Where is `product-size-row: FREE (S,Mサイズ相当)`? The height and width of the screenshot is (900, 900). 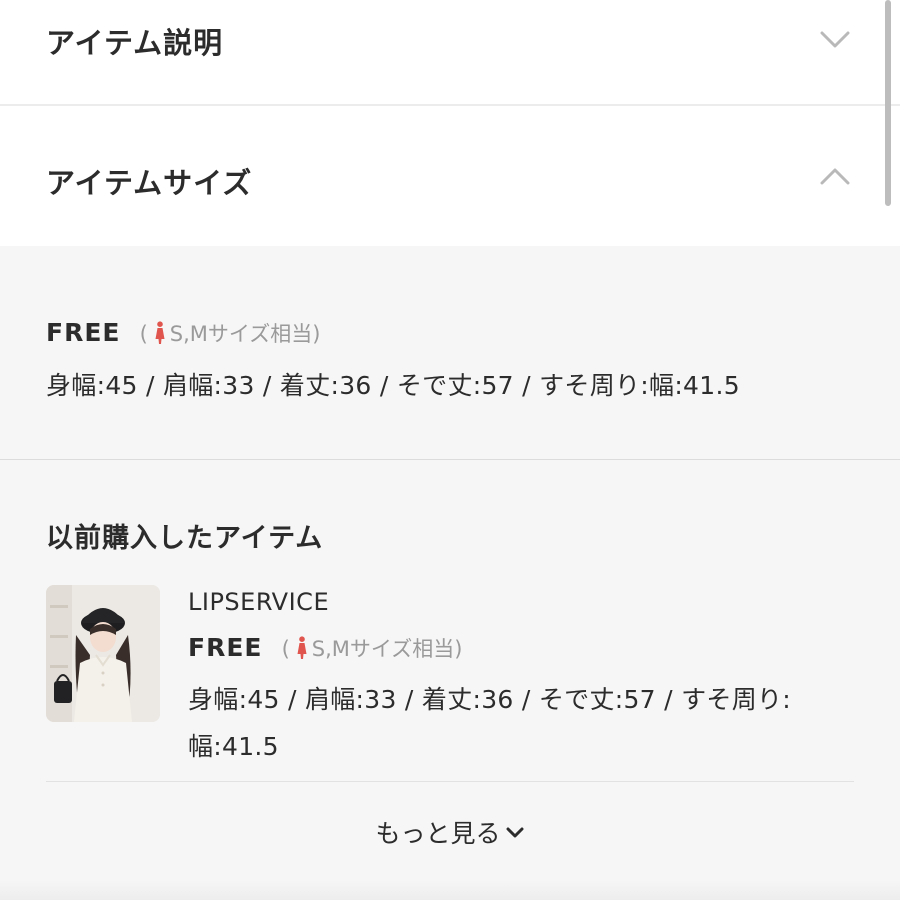 product-size-row: FREE (S,Mサイズ相当) is located at coordinates (325, 648).